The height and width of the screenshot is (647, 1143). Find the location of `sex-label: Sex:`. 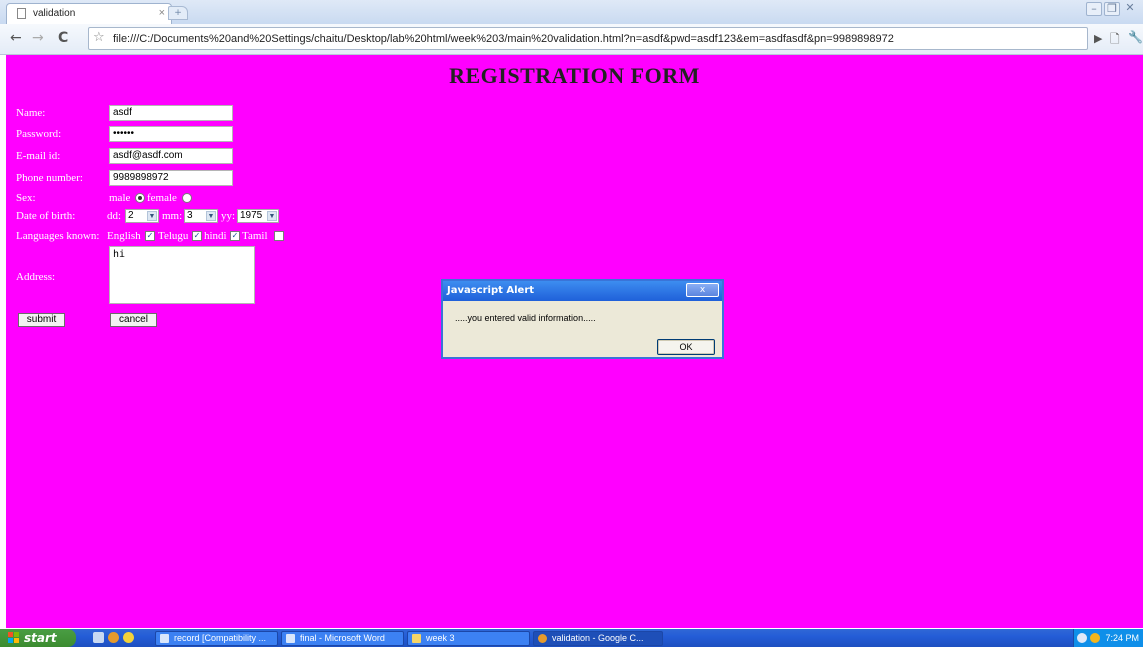

sex-label: Sex: is located at coordinates (26, 198).